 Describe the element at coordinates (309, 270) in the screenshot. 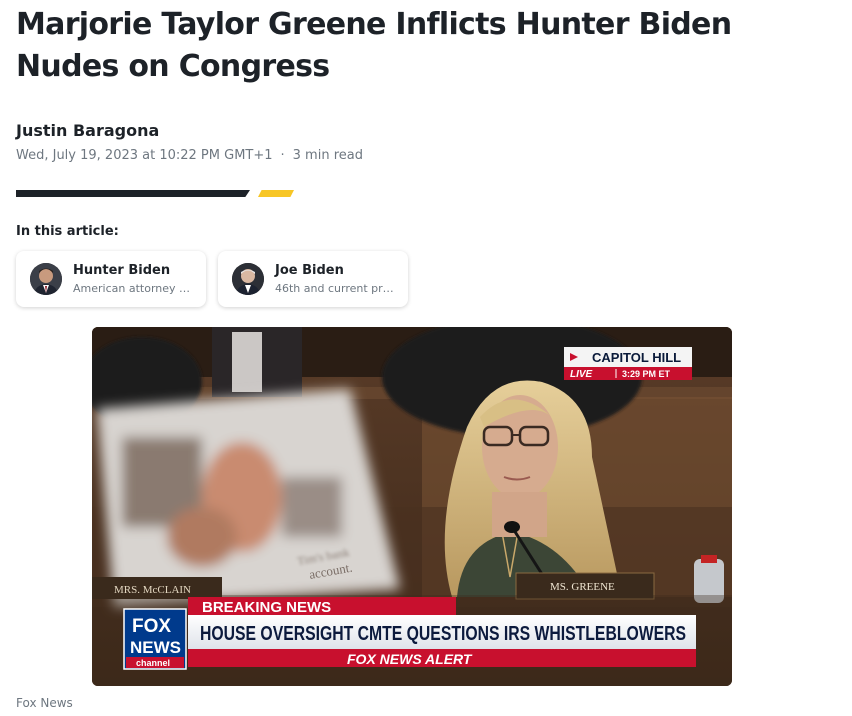

I see `entity-name: Joe Biden` at that location.